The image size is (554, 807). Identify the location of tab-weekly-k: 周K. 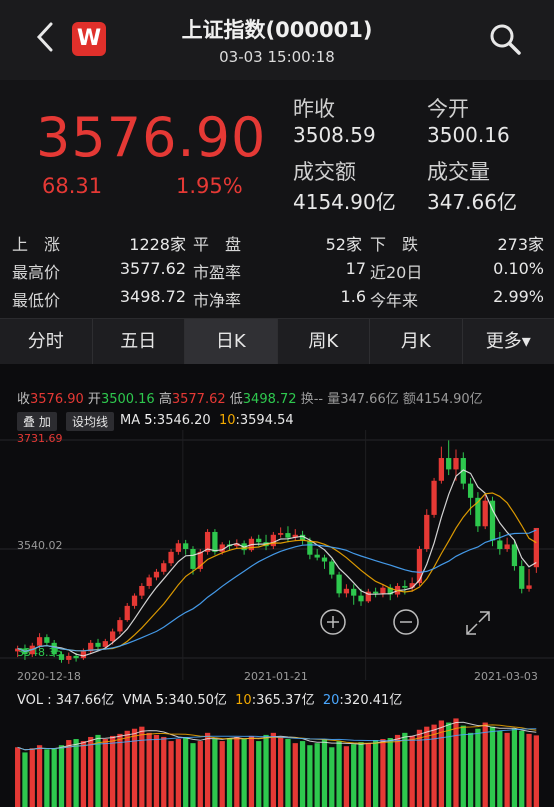
(324, 342).